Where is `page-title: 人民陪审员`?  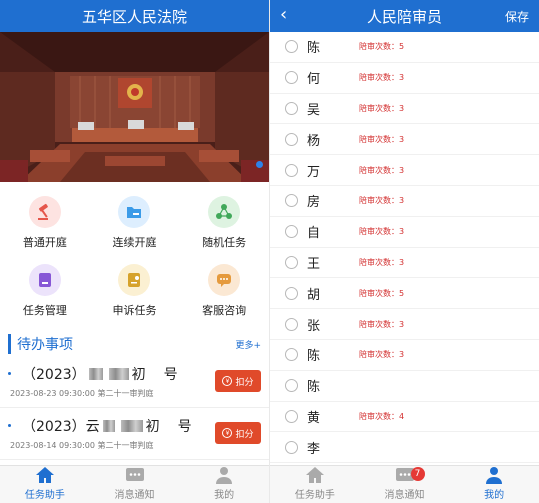
page-title: 人民陪审员 is located at coordinates (404, 16).